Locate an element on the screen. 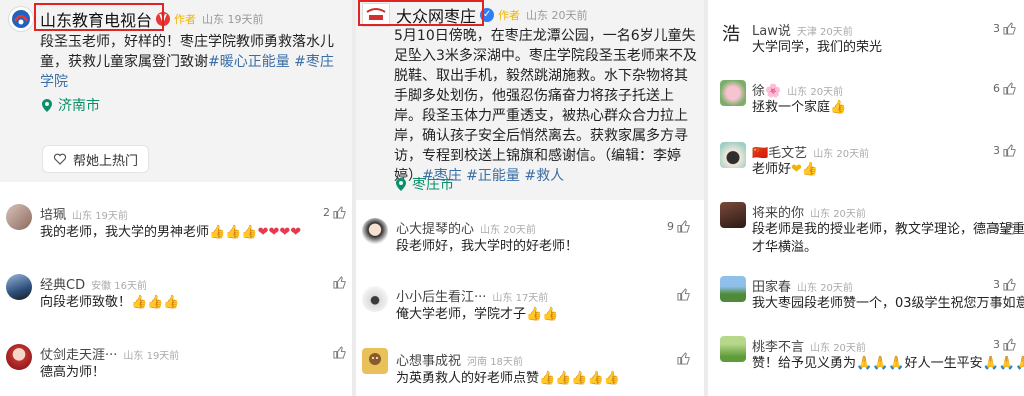 The image size is (1024, 396). thumbs-up-emoji: 👍👍👍 is located at coordinates (233, 232).